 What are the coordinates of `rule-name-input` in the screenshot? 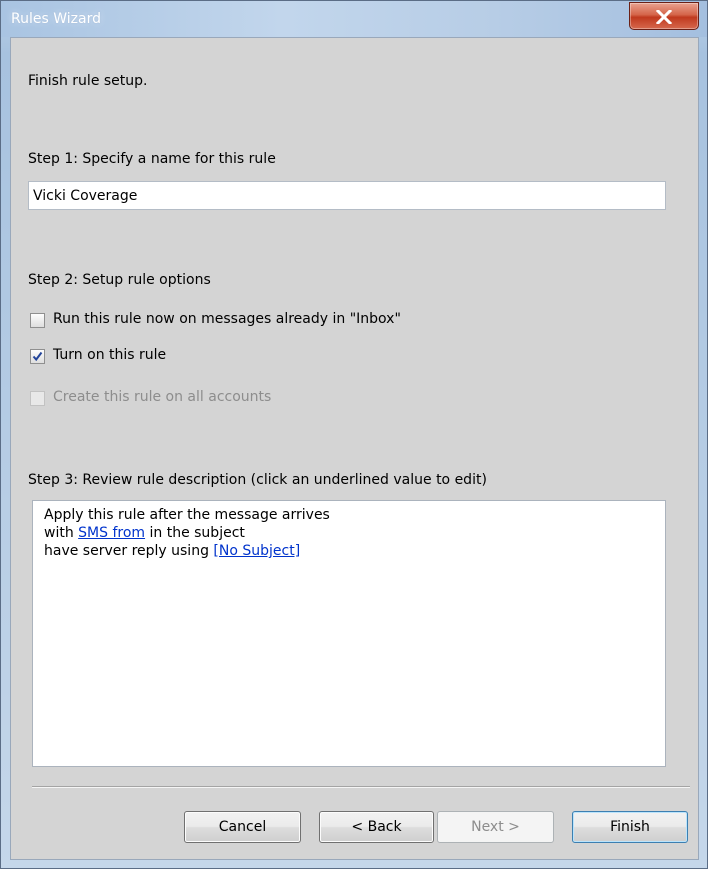 It's located at (347, 195).